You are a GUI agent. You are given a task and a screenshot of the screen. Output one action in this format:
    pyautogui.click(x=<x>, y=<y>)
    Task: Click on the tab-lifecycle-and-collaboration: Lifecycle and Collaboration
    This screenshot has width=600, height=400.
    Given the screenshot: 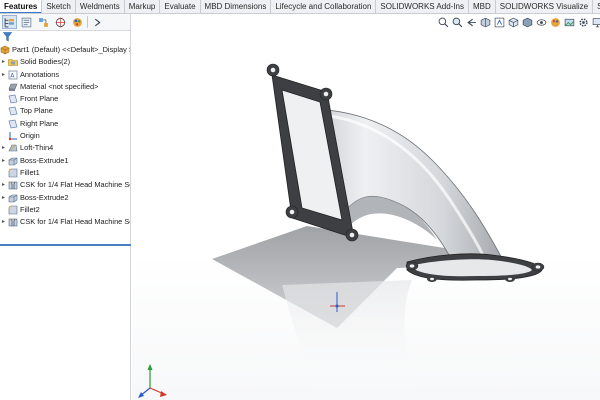 What is the action you would take?
    pyautogui.click(x=324, y=6)
    